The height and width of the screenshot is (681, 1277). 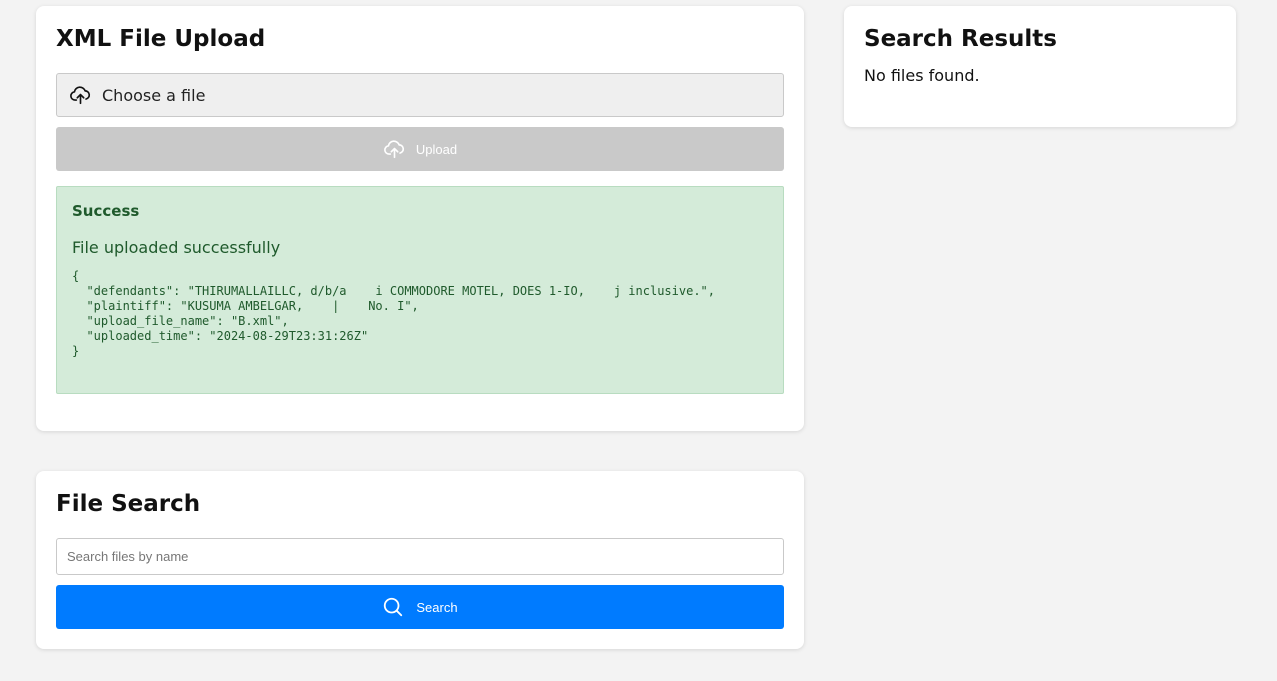 I want to click on success-alert-title: Success, so click(x=106, y=211).